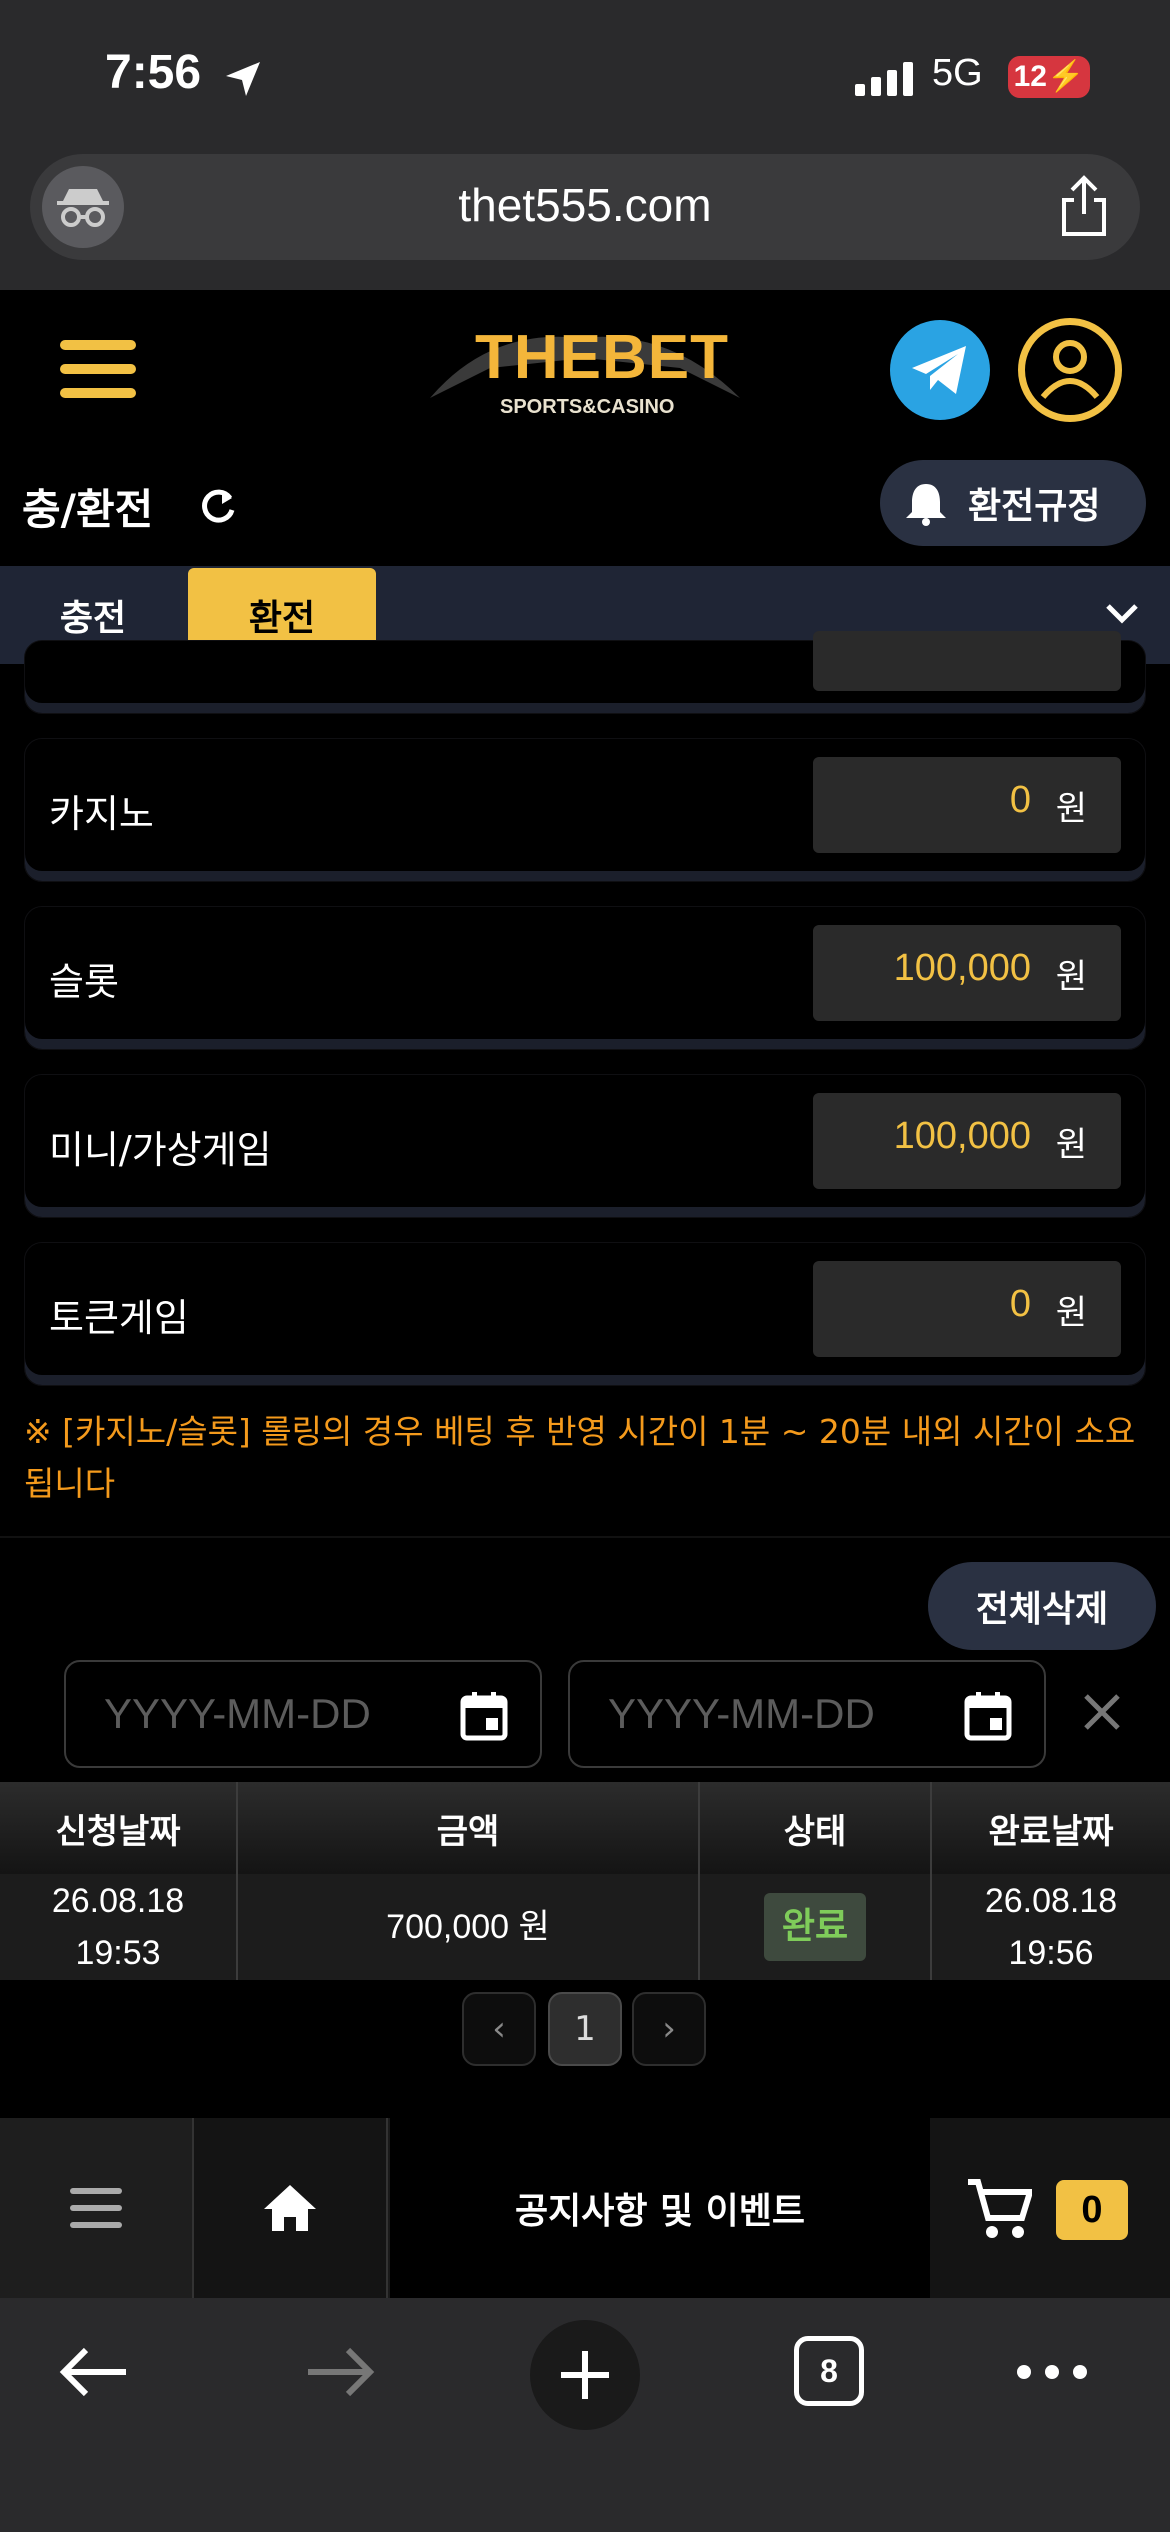  I want to click on refresh-icon, so click(218, 506).